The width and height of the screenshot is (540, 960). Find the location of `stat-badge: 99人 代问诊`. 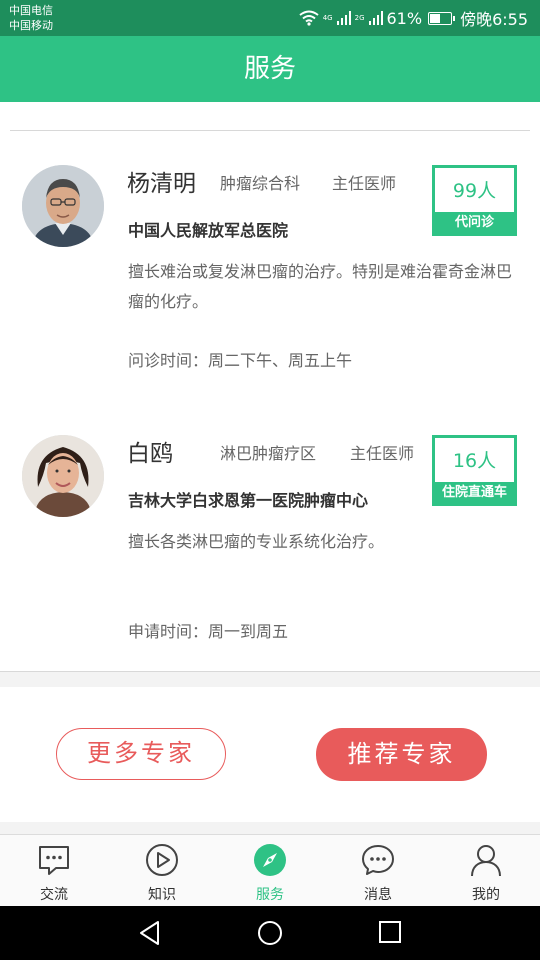

stat-badge: 99人 代问诊 is located at coordinates (474, 200).